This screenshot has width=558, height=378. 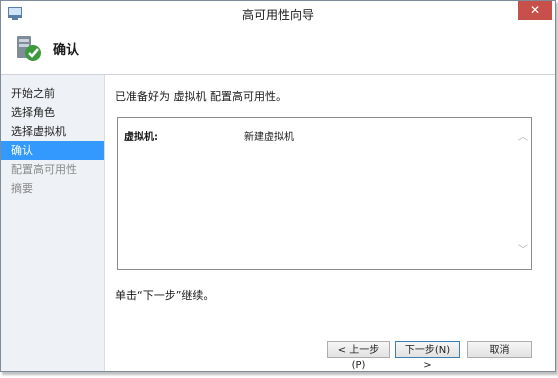 I want to click on details-scrollbar: ︿ ﹀, so click(x=523, y=193).